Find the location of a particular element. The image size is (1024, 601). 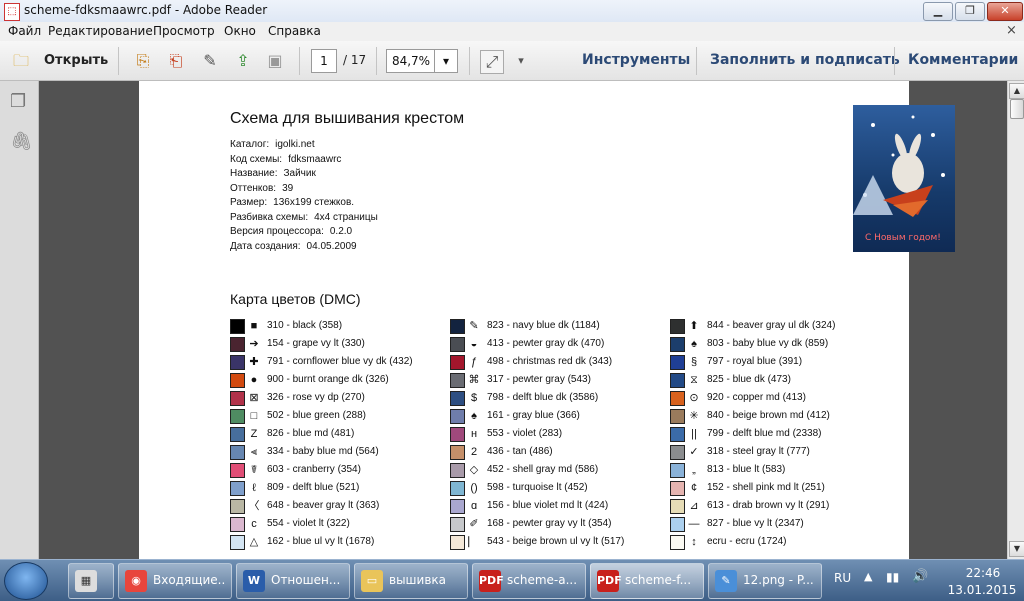

color-label: 318 - steel gray lt (777) is located at coordinates (758, 451).